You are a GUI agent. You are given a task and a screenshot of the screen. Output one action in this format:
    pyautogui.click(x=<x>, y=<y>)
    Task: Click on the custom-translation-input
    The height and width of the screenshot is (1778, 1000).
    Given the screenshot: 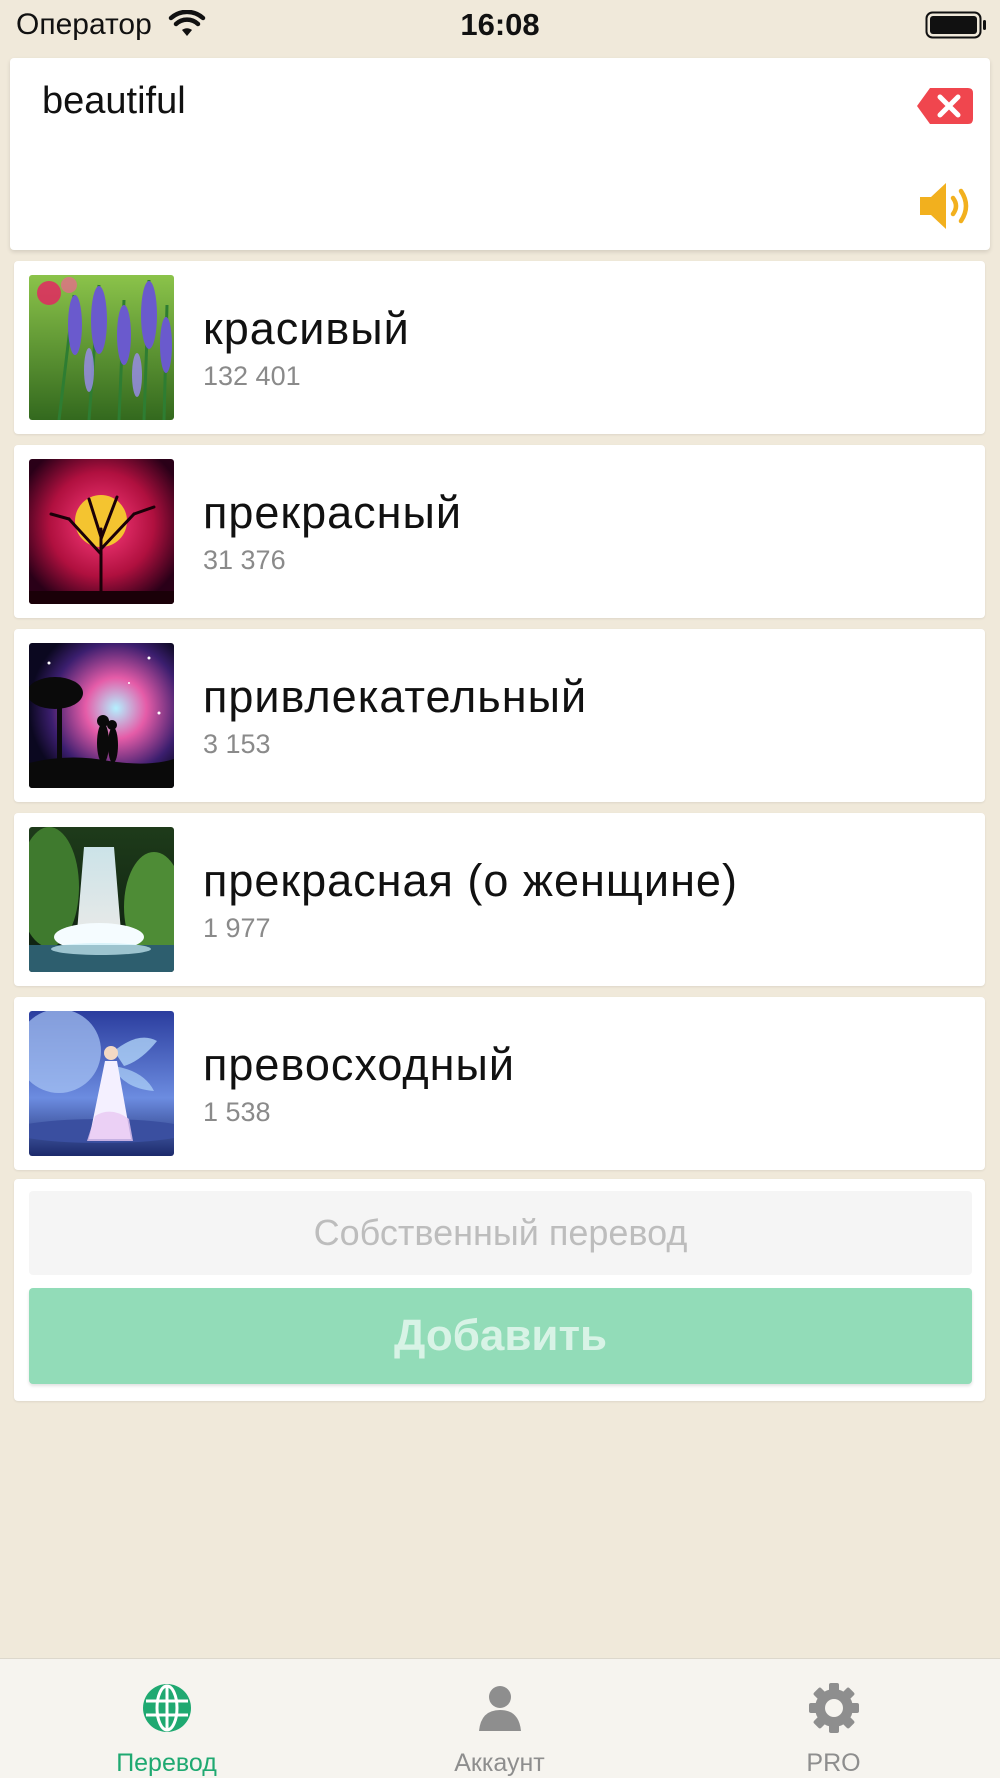 What is the action you would take?
    pyautogui.click(x=500, y=1233)
    